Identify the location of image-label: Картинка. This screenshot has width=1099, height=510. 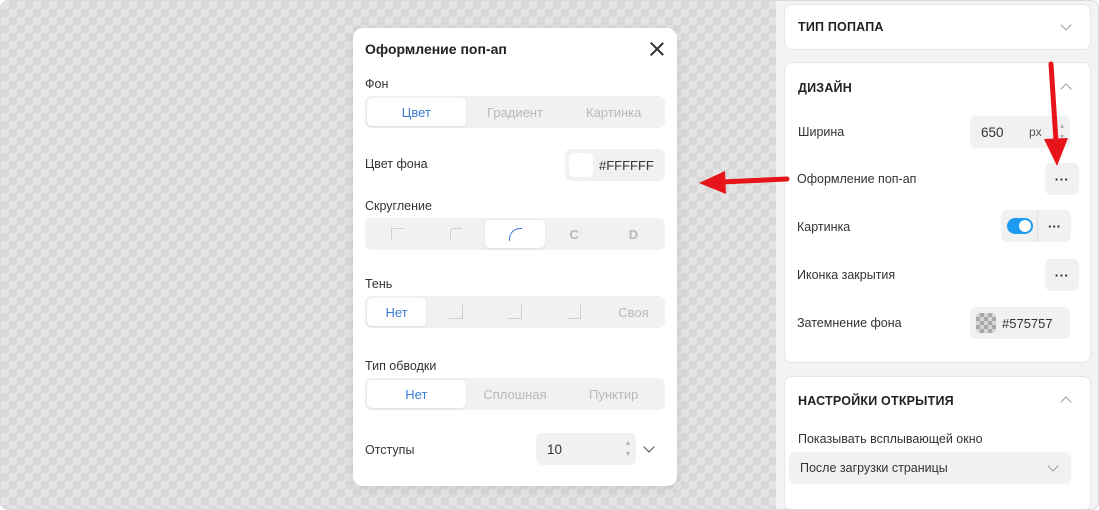
(824, 227).